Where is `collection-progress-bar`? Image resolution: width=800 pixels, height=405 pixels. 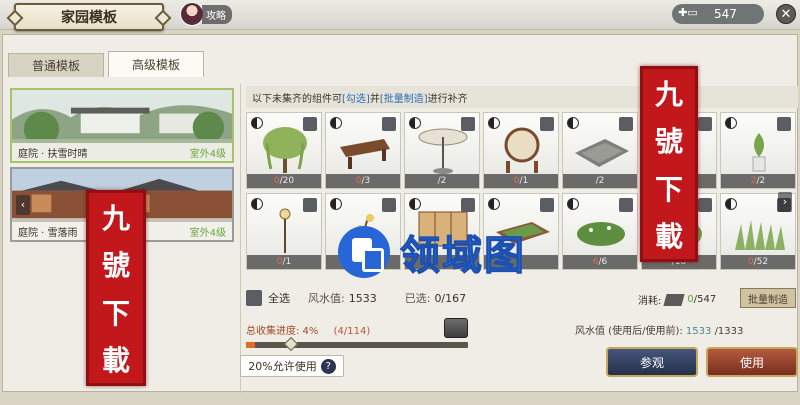
collection-progress-bar is located at coordinates (357, 344).